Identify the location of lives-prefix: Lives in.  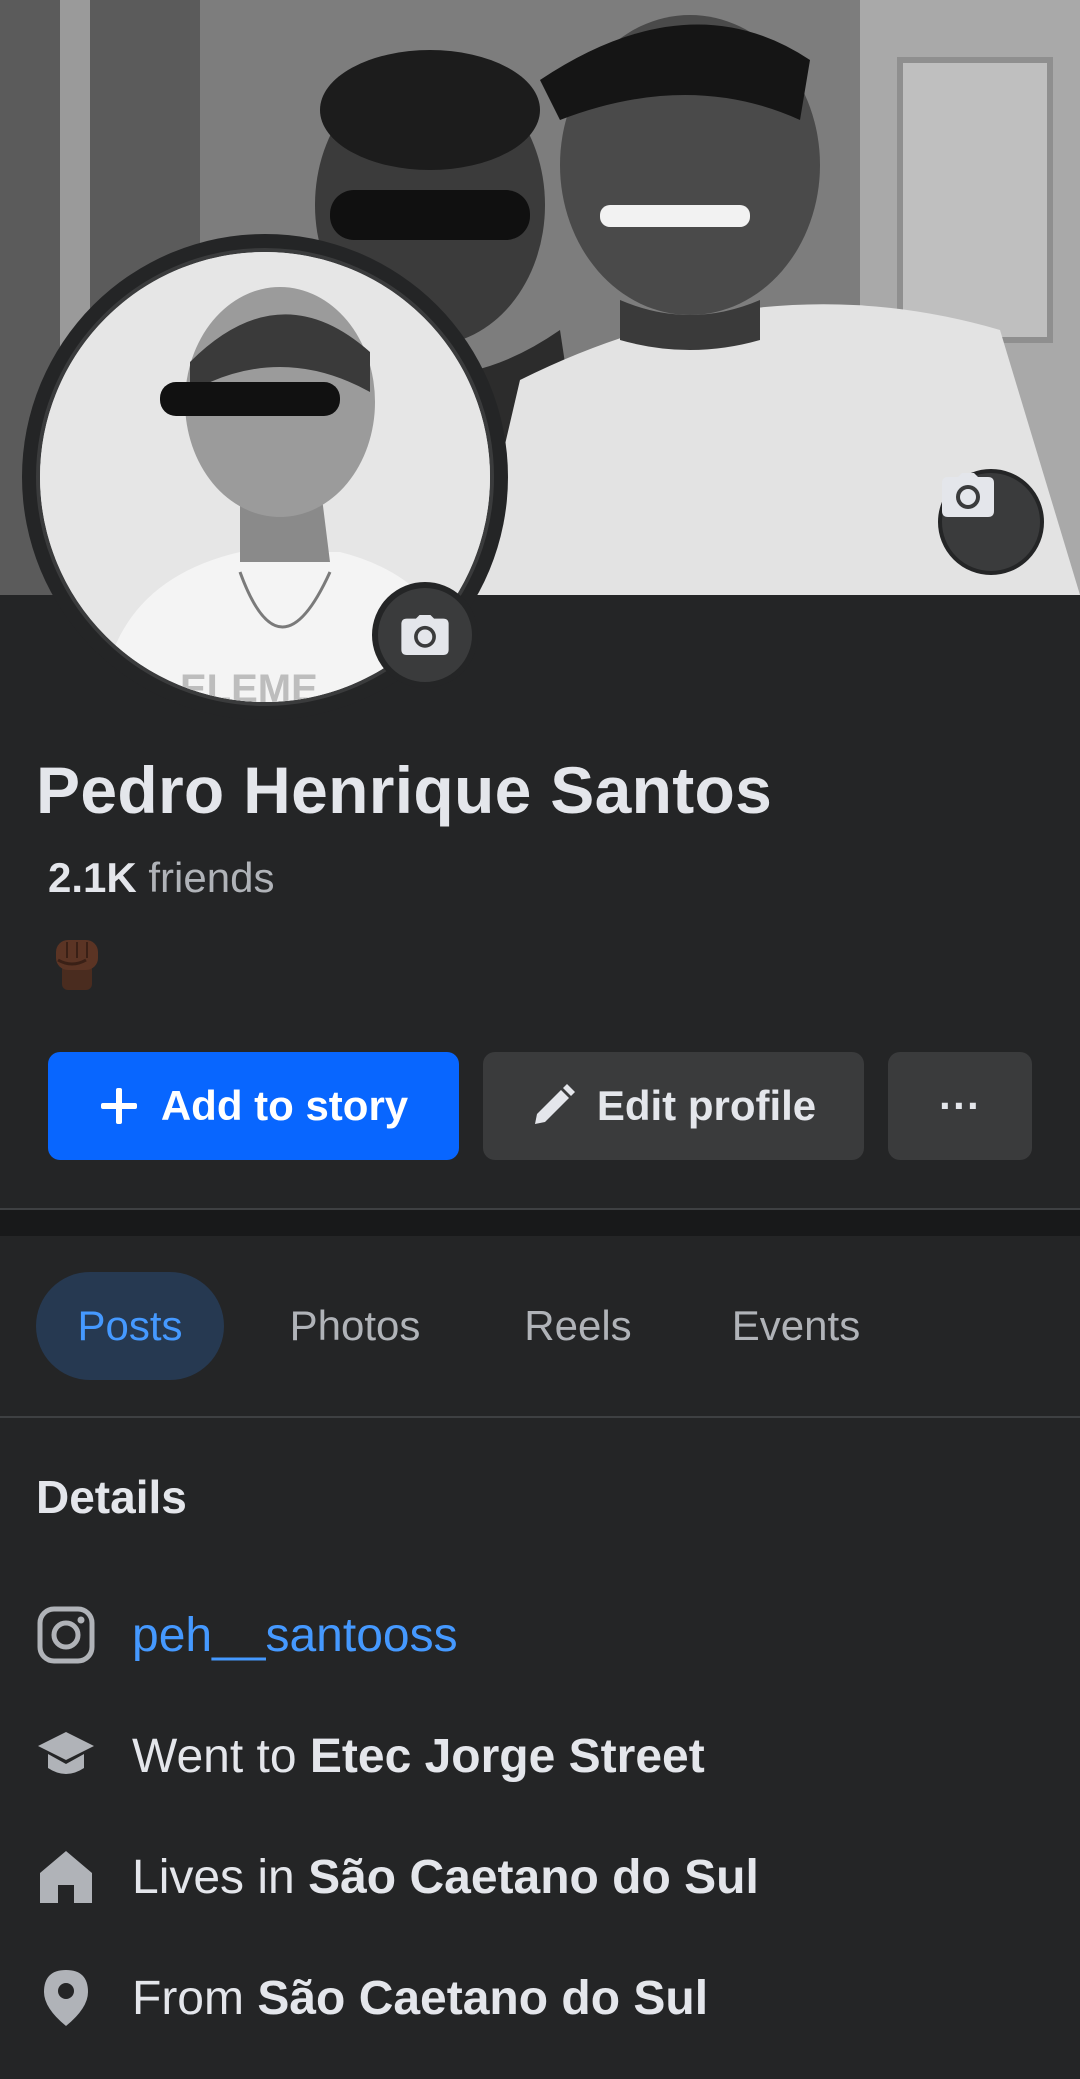
(213, 1877).